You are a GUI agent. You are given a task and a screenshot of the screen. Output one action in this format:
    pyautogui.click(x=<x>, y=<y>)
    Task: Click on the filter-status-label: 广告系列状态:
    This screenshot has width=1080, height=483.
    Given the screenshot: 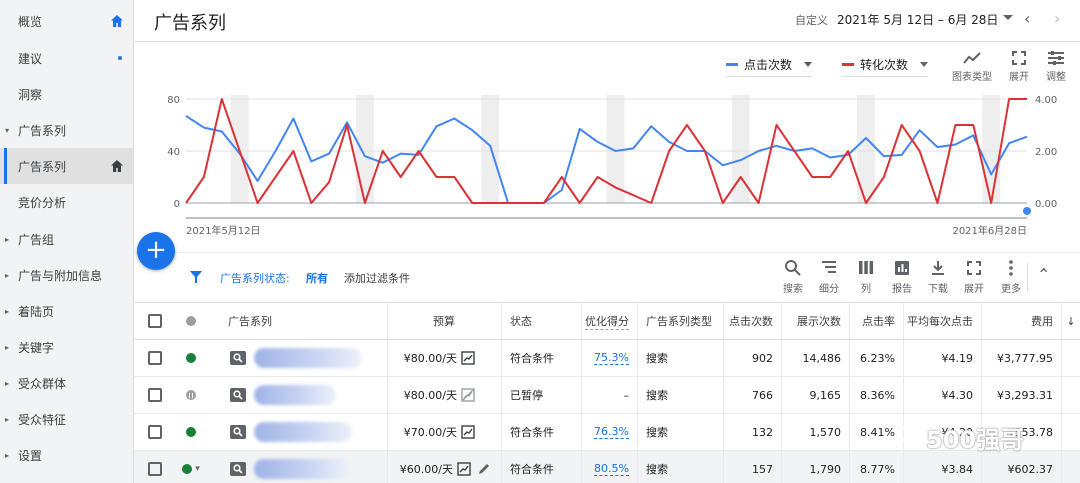 What is the action you would take?
    pyautogui.click(x=255, y=278)
    